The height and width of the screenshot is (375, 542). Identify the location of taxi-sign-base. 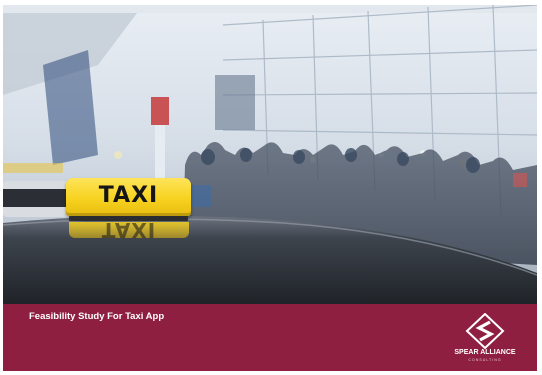
(128, 218).